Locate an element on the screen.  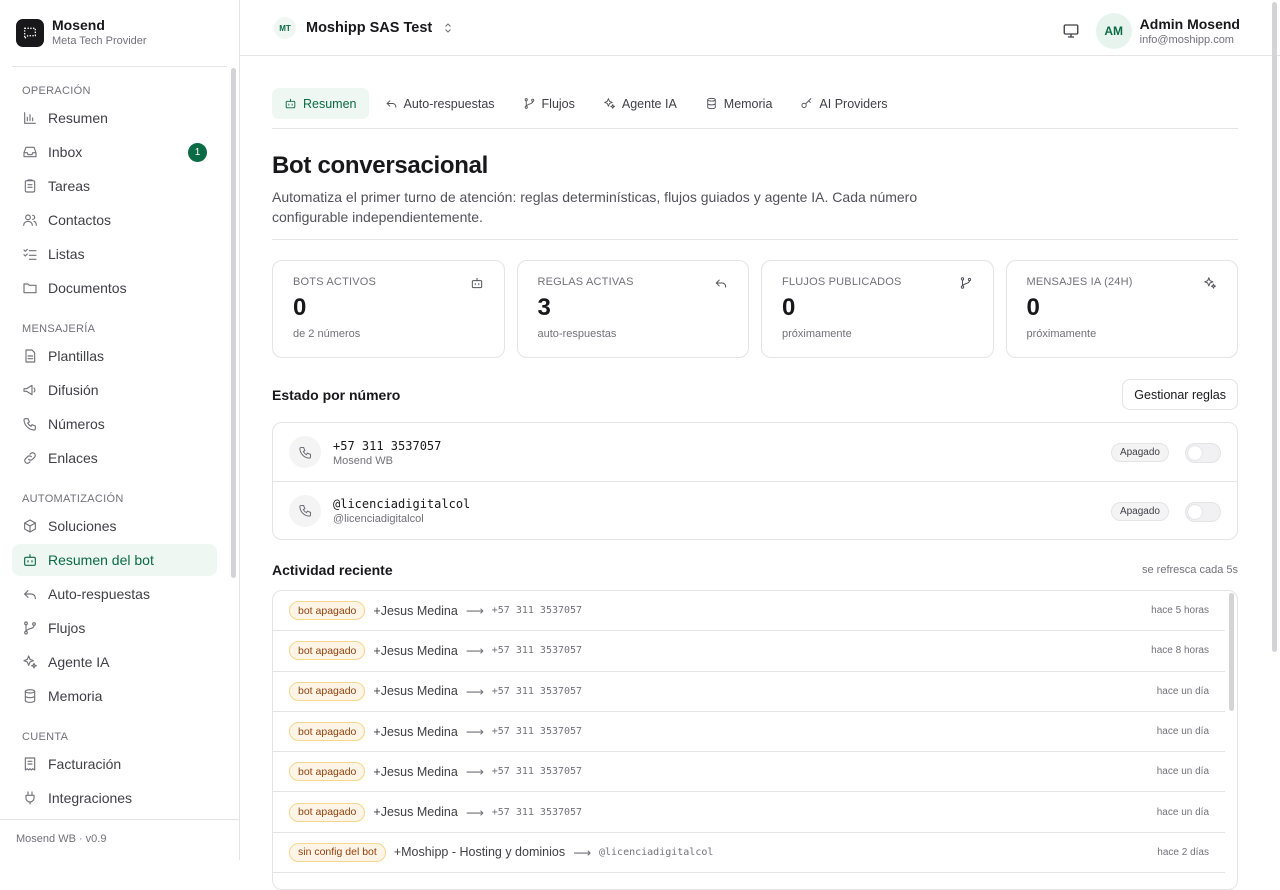
sidebar-item-label: Resumen is located at coordinates (78, 118).